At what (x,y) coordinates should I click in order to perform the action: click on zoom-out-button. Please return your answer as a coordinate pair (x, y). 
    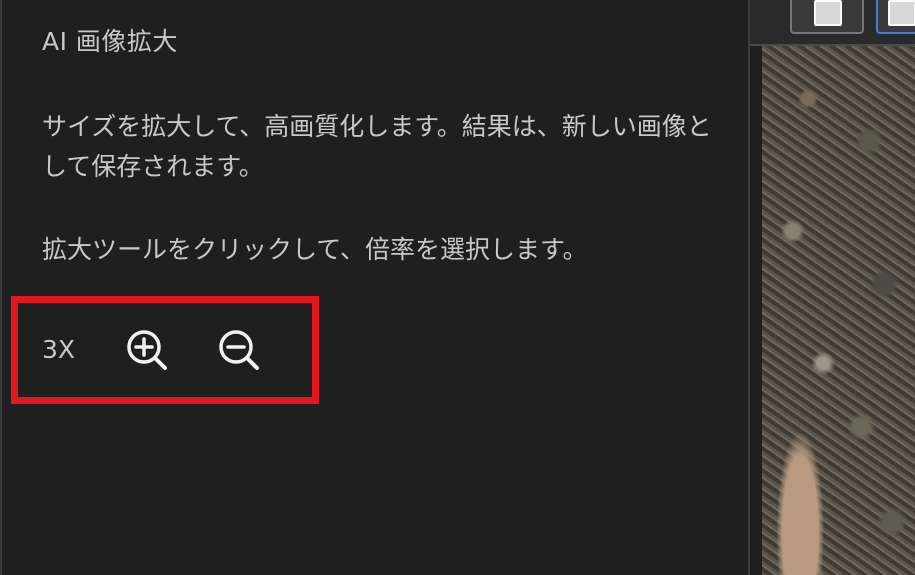
    Looking at the image, I should click on (240, 350).